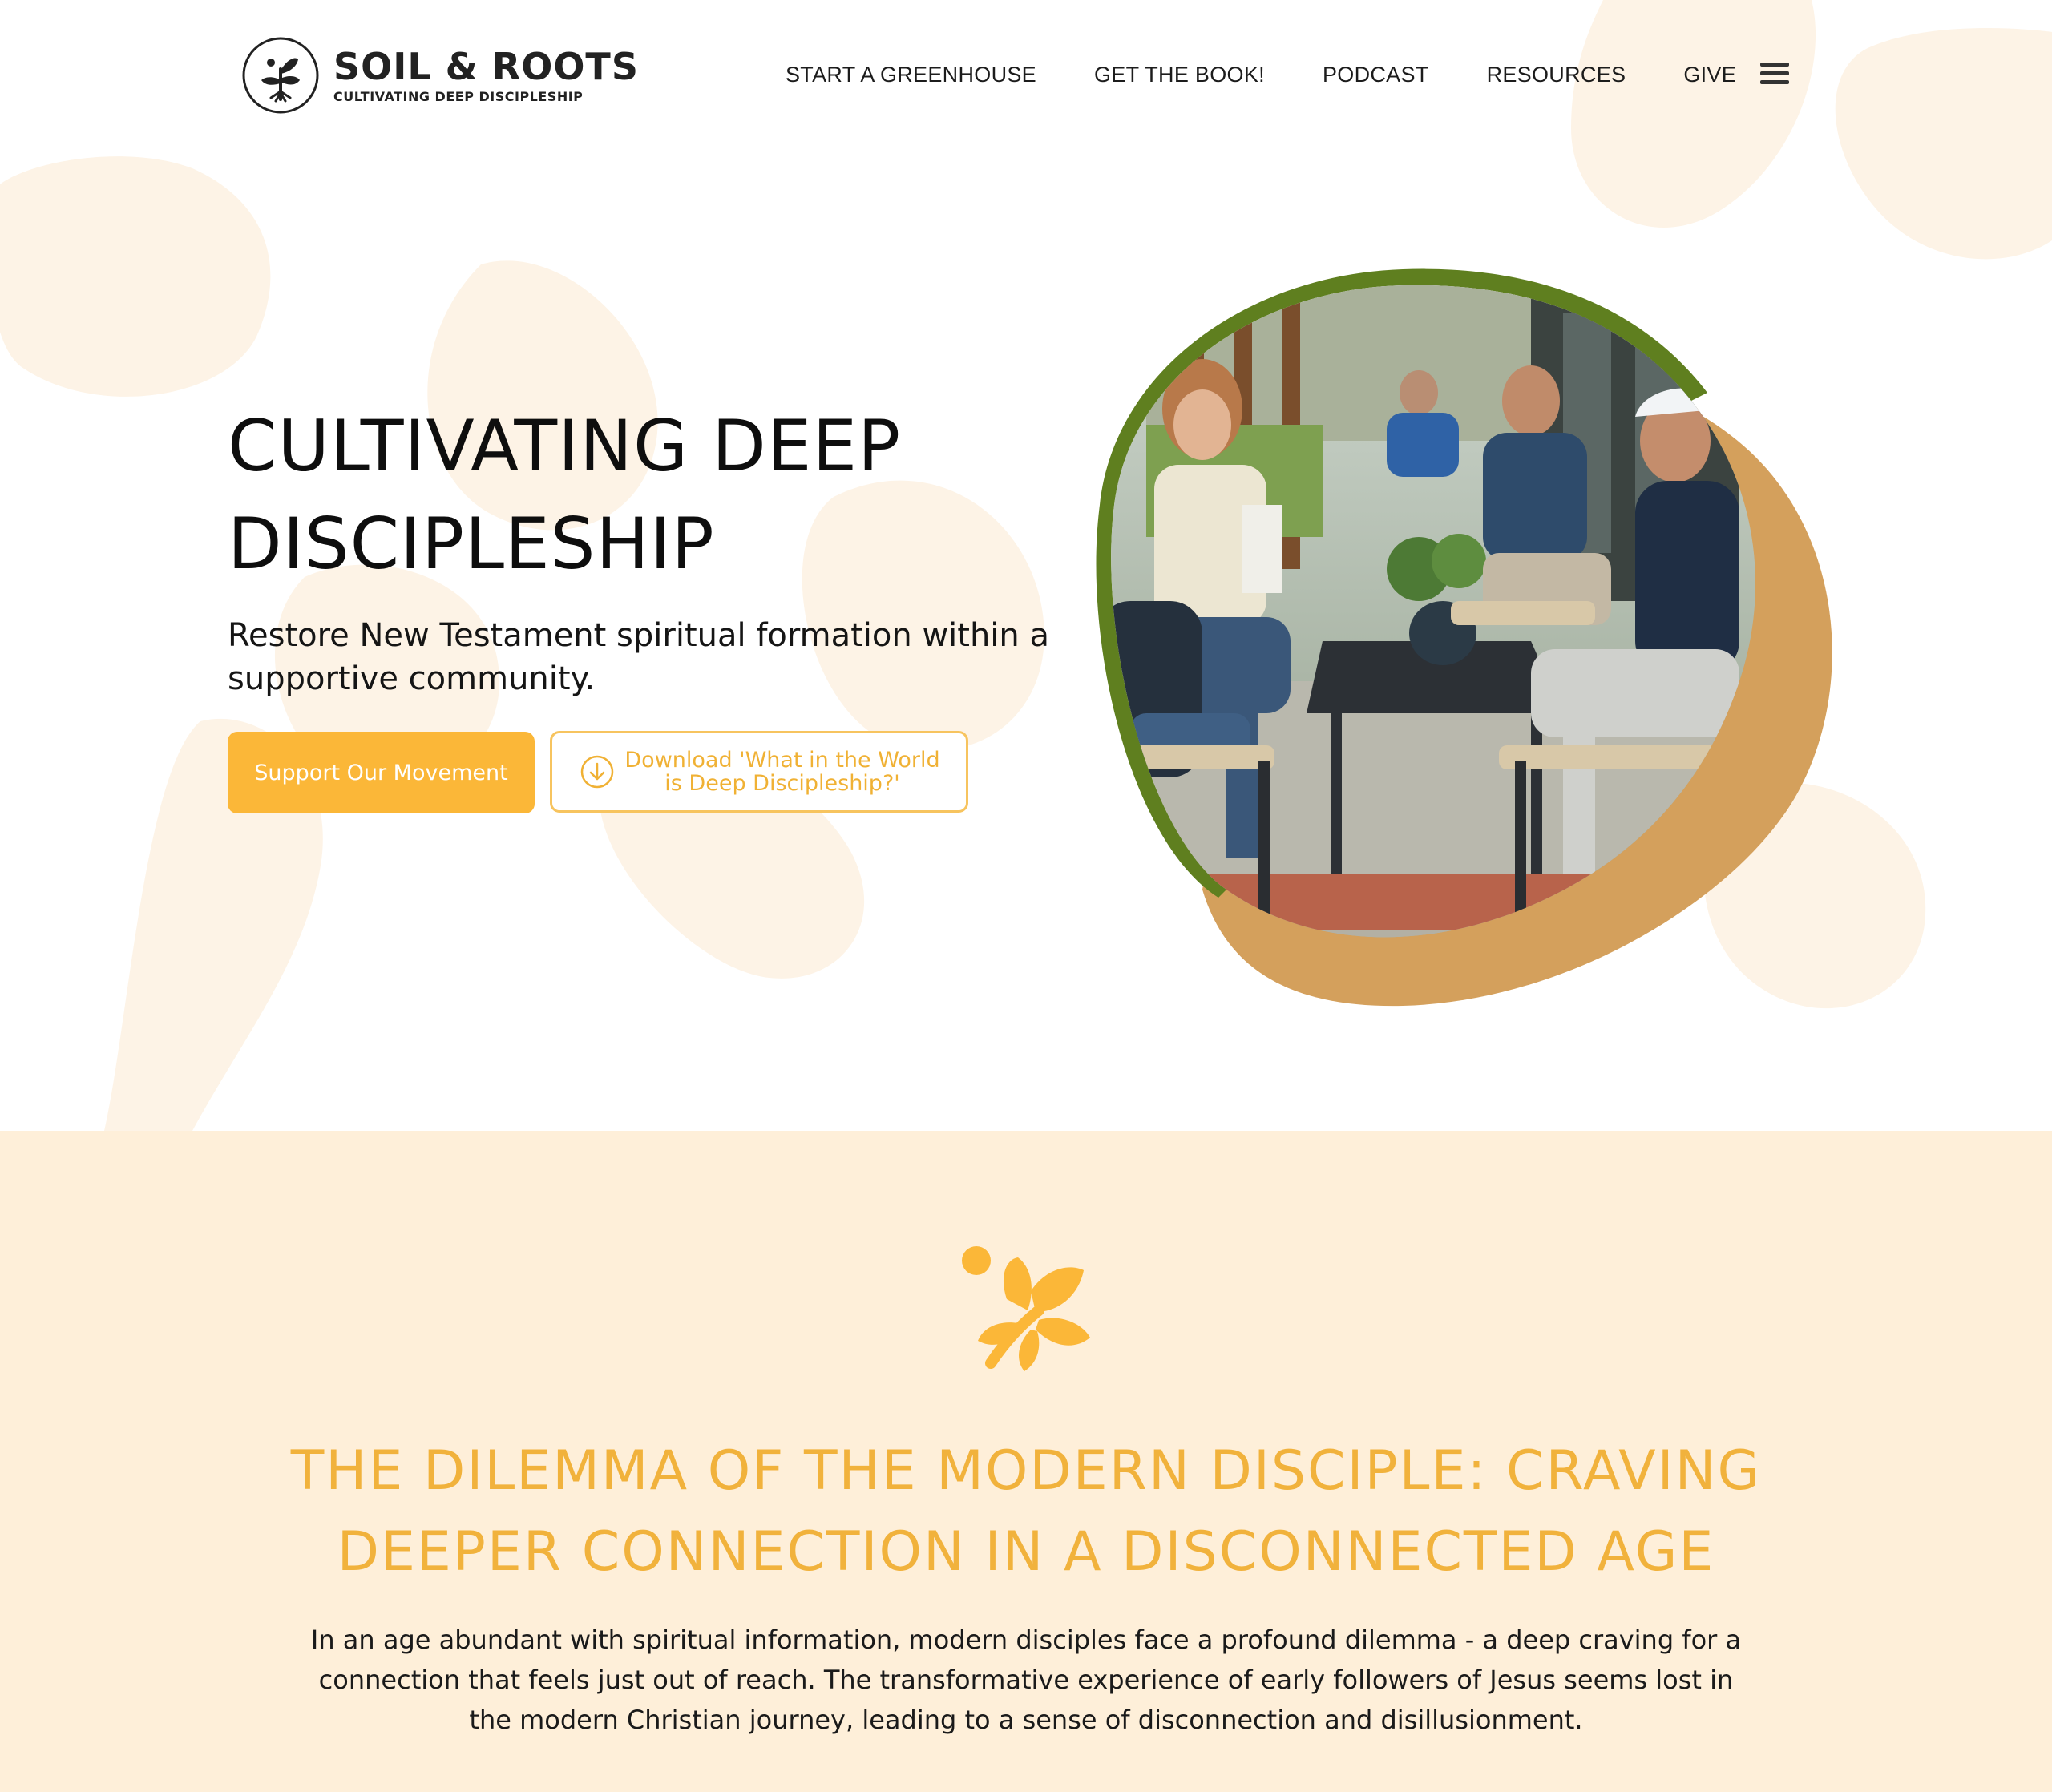 This screenshot has height=1792, width=2052. I want to click on support-our-movement-button: Support Our Movement, so click(381, 773).